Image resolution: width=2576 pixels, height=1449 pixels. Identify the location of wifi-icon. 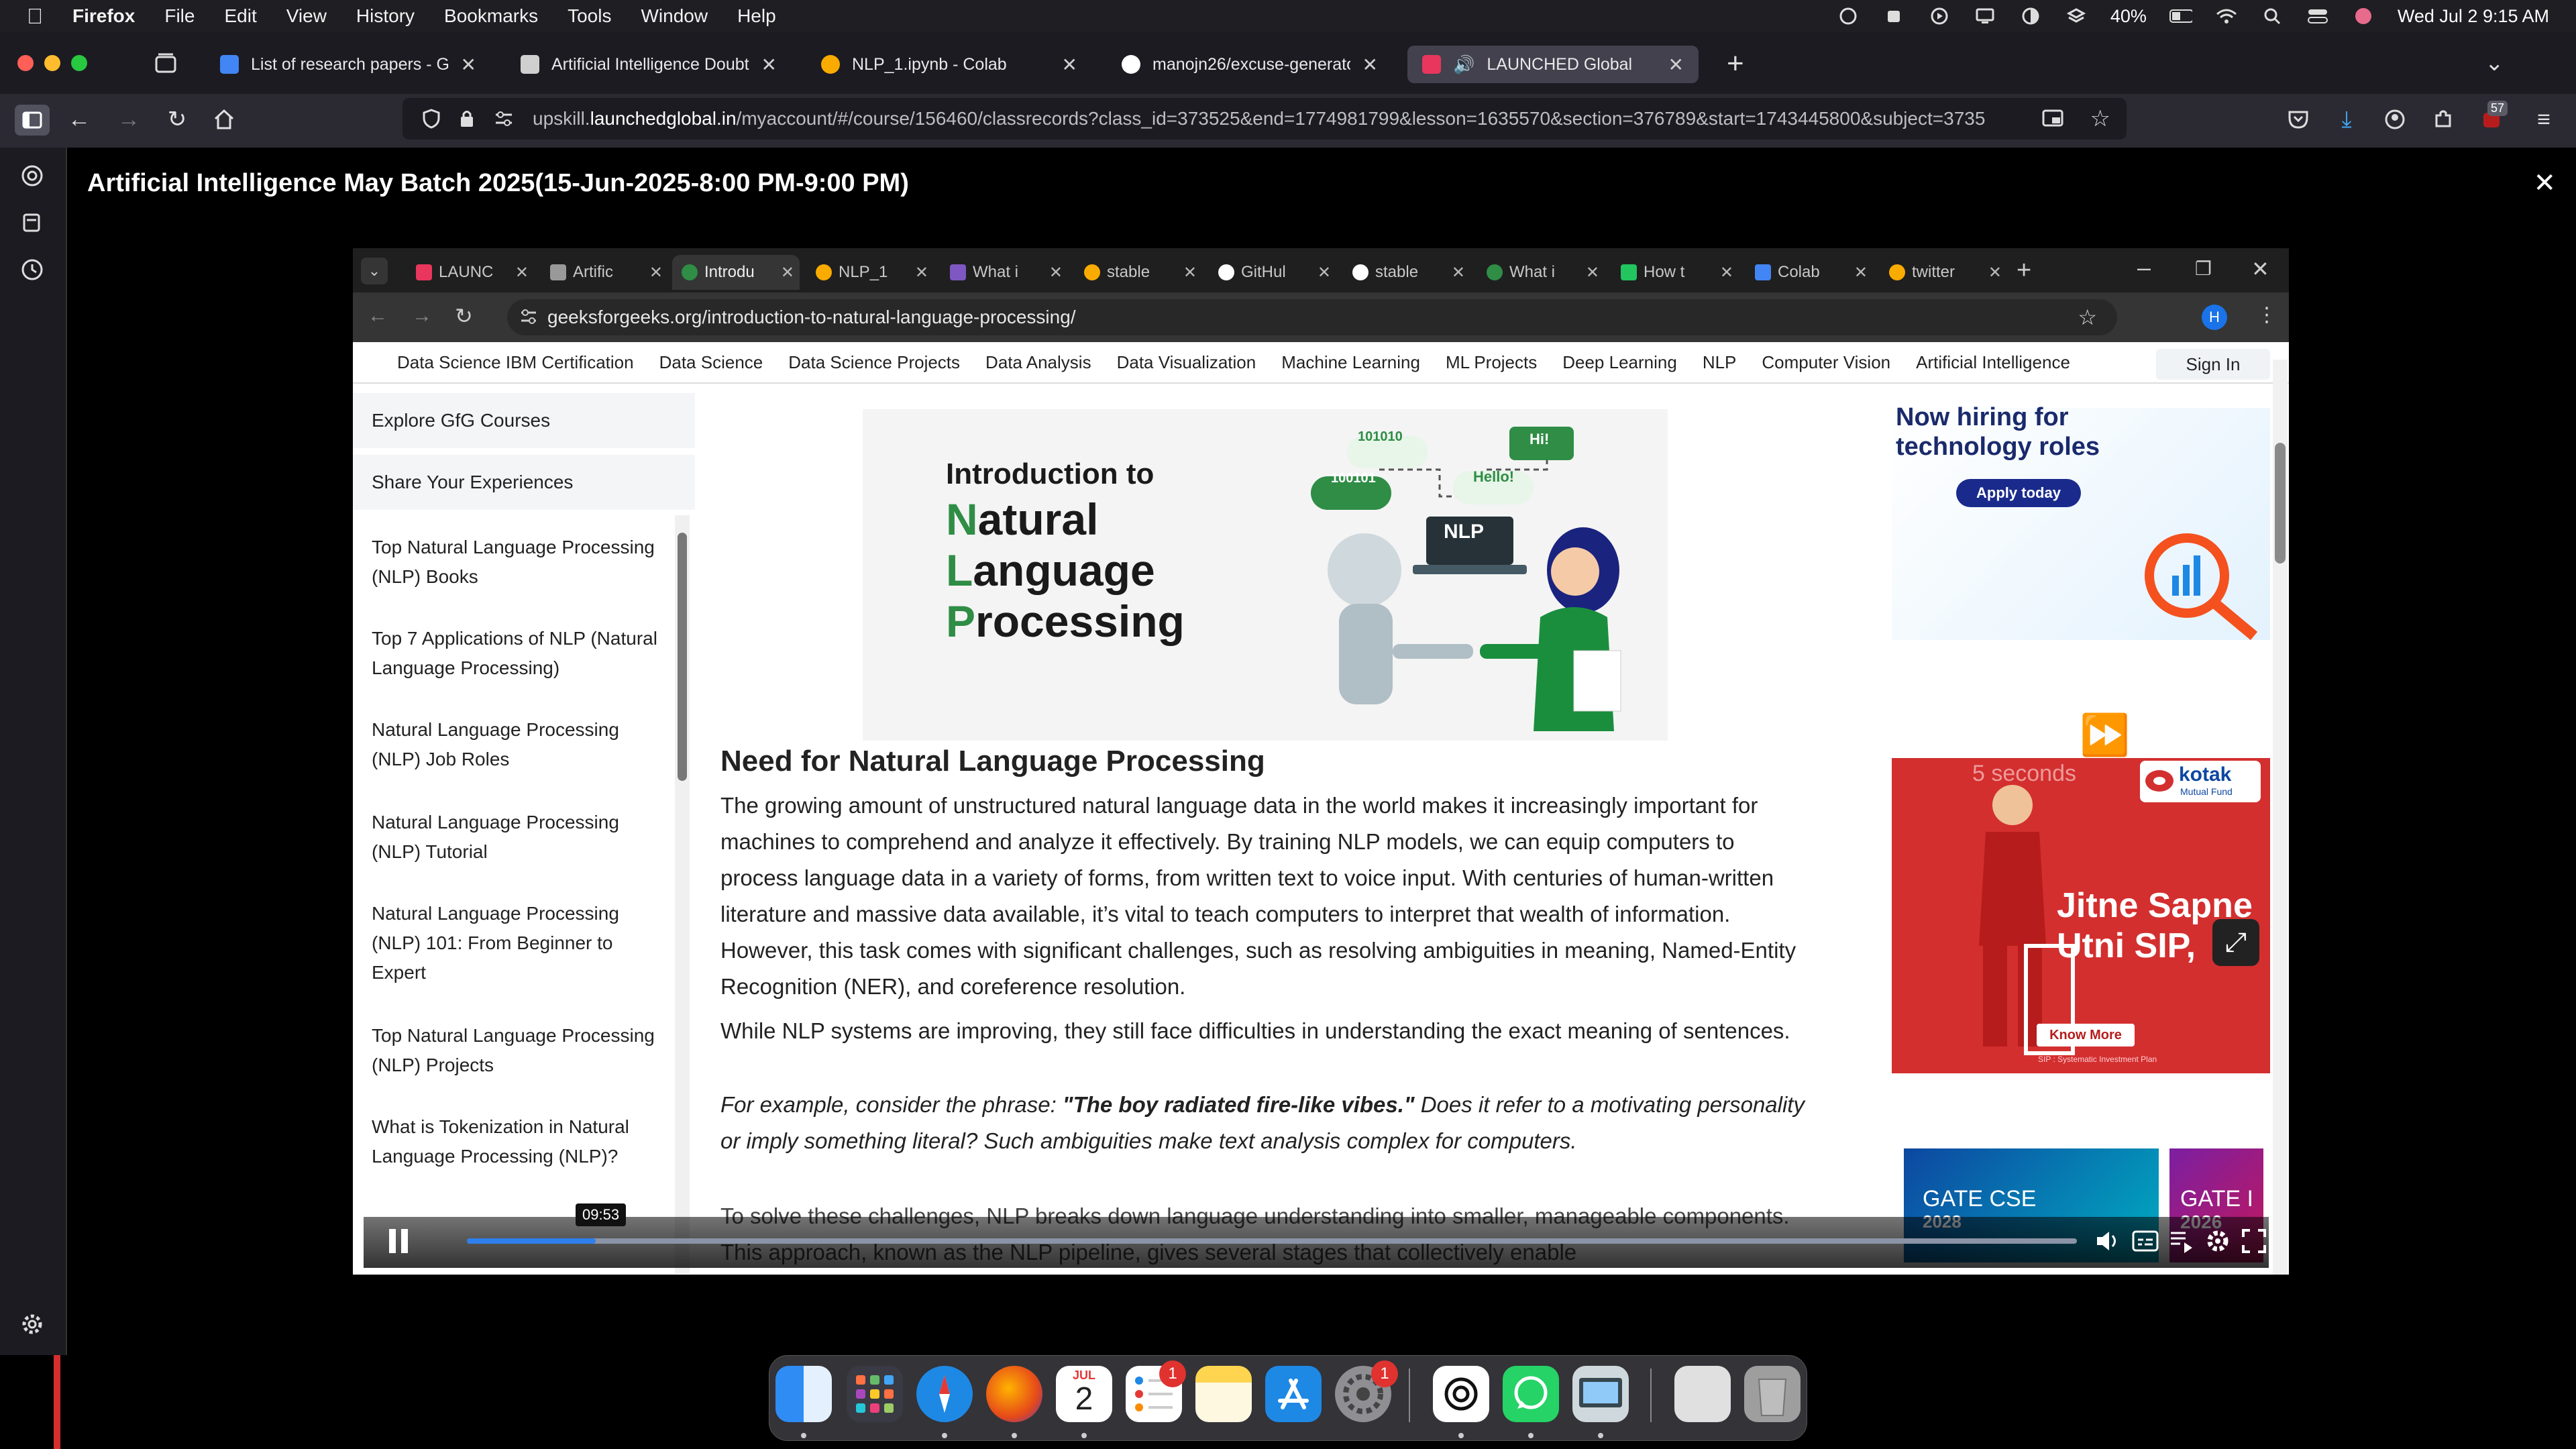
(2226, 16).